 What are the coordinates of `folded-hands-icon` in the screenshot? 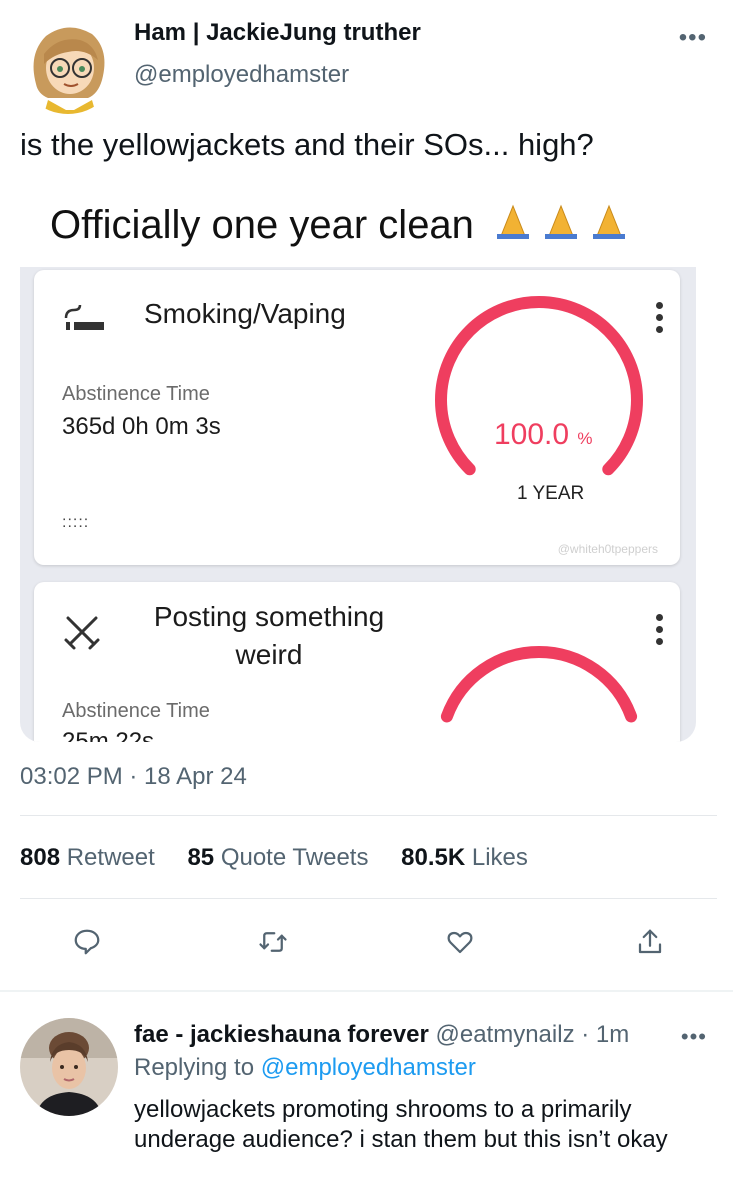 It's located at (566, 227).